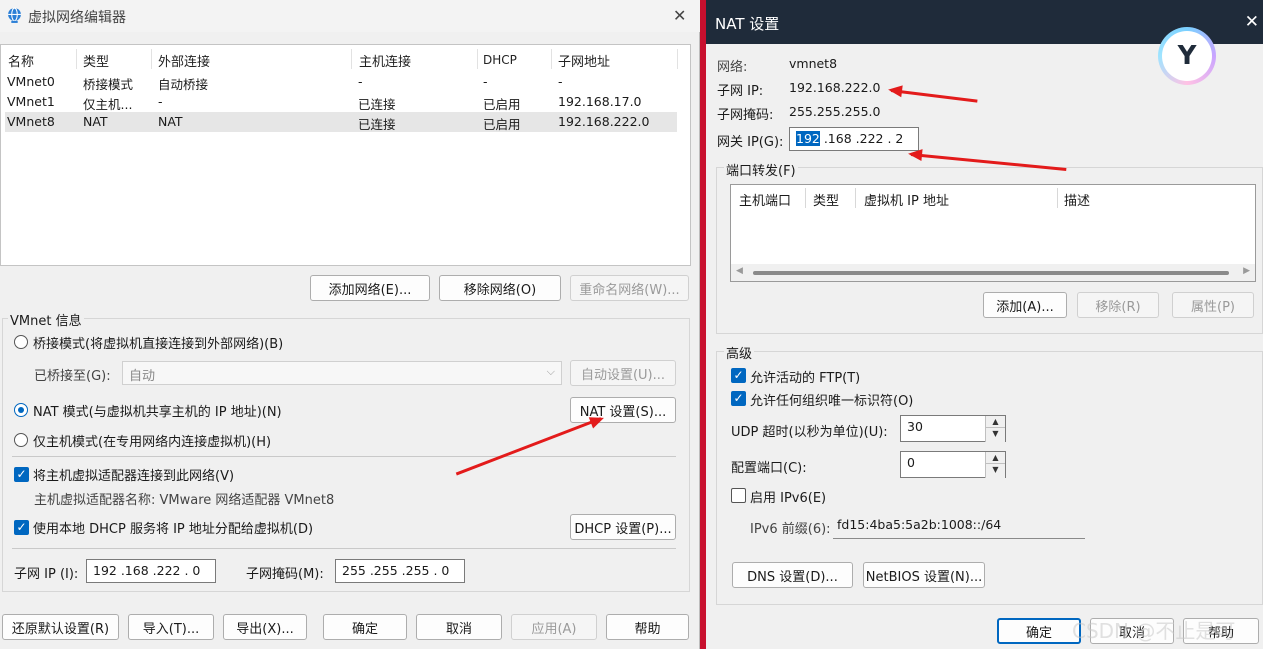  I want to click on udp-timeout-stepper: ▲ ▼, so click(995, 429).